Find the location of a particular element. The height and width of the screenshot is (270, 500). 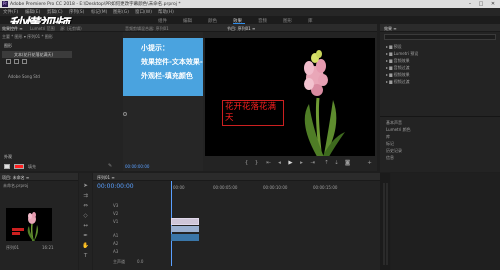

clip-duration: 16:21 is located at coordinates (48, 247).